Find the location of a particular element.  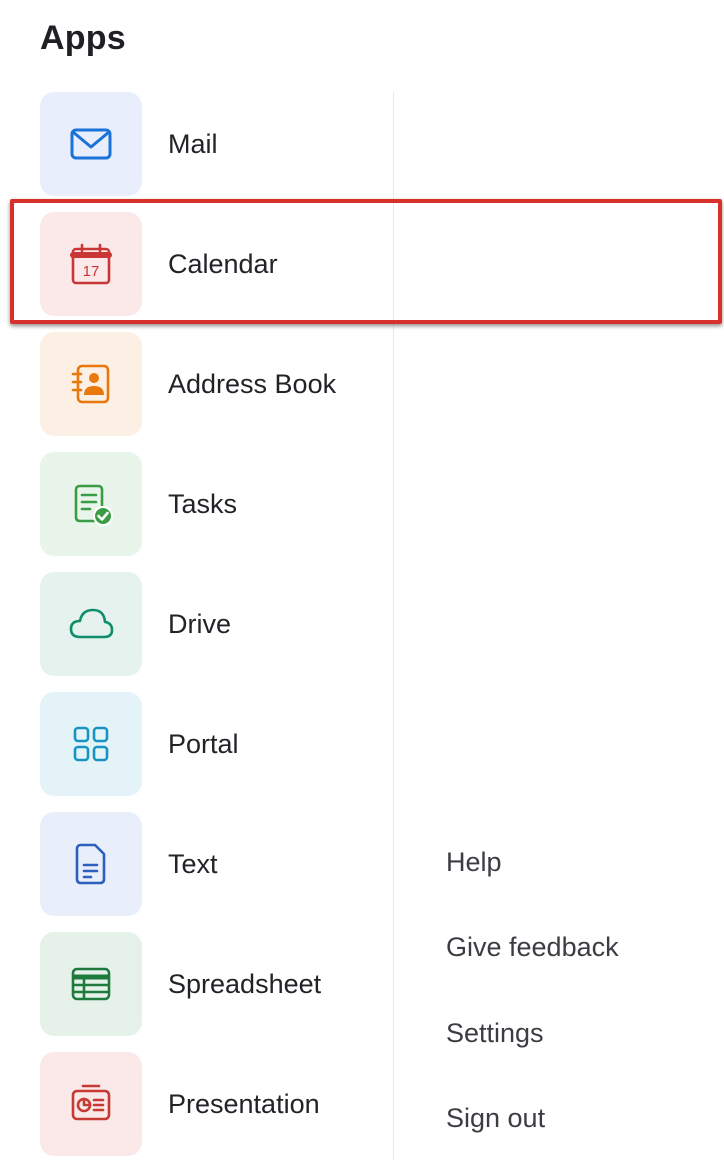

apps-title: Apps is located at coordinates (83, 38).